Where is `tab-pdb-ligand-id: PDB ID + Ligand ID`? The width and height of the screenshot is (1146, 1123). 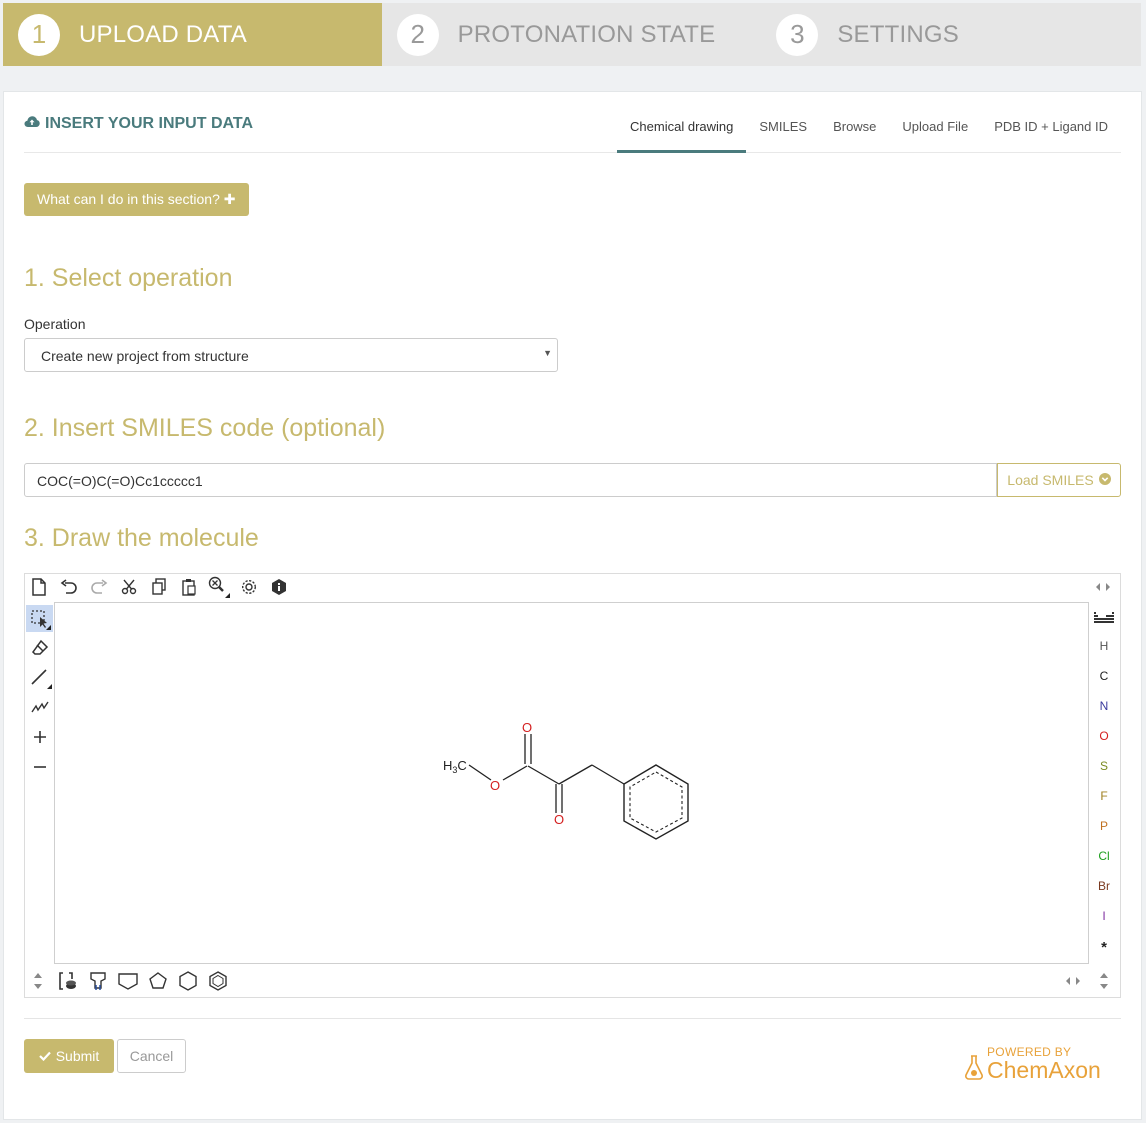
tab-pdb-ligand-id: PDB ID + Ligand ID is located at coordinates (1051, 131).